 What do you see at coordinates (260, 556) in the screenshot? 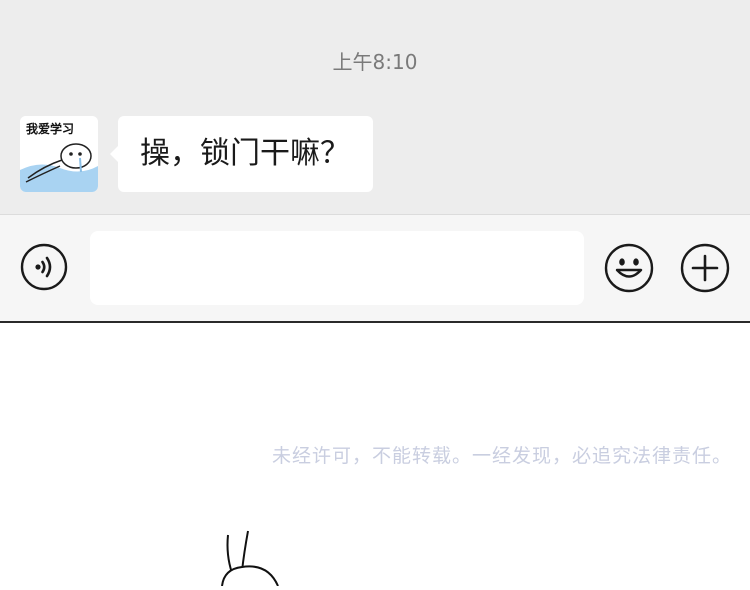
I see `character-doodle` at bounding box center [260, 556].